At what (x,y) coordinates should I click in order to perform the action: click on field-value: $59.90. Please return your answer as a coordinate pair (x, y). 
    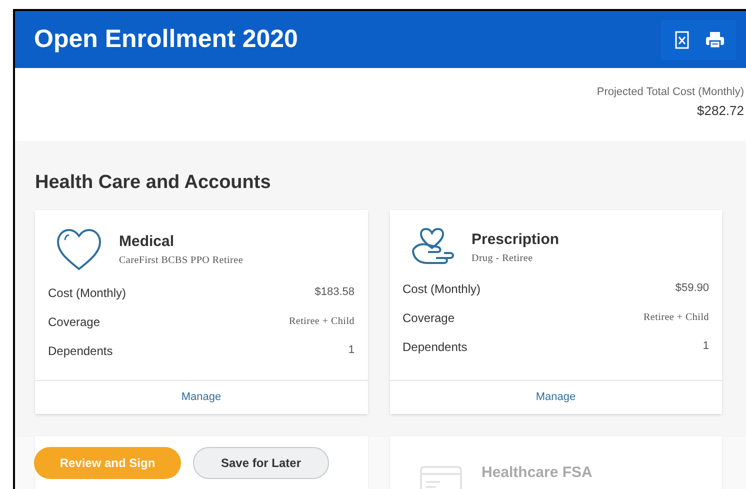
    Looking at the image, I should click on (692, 288).